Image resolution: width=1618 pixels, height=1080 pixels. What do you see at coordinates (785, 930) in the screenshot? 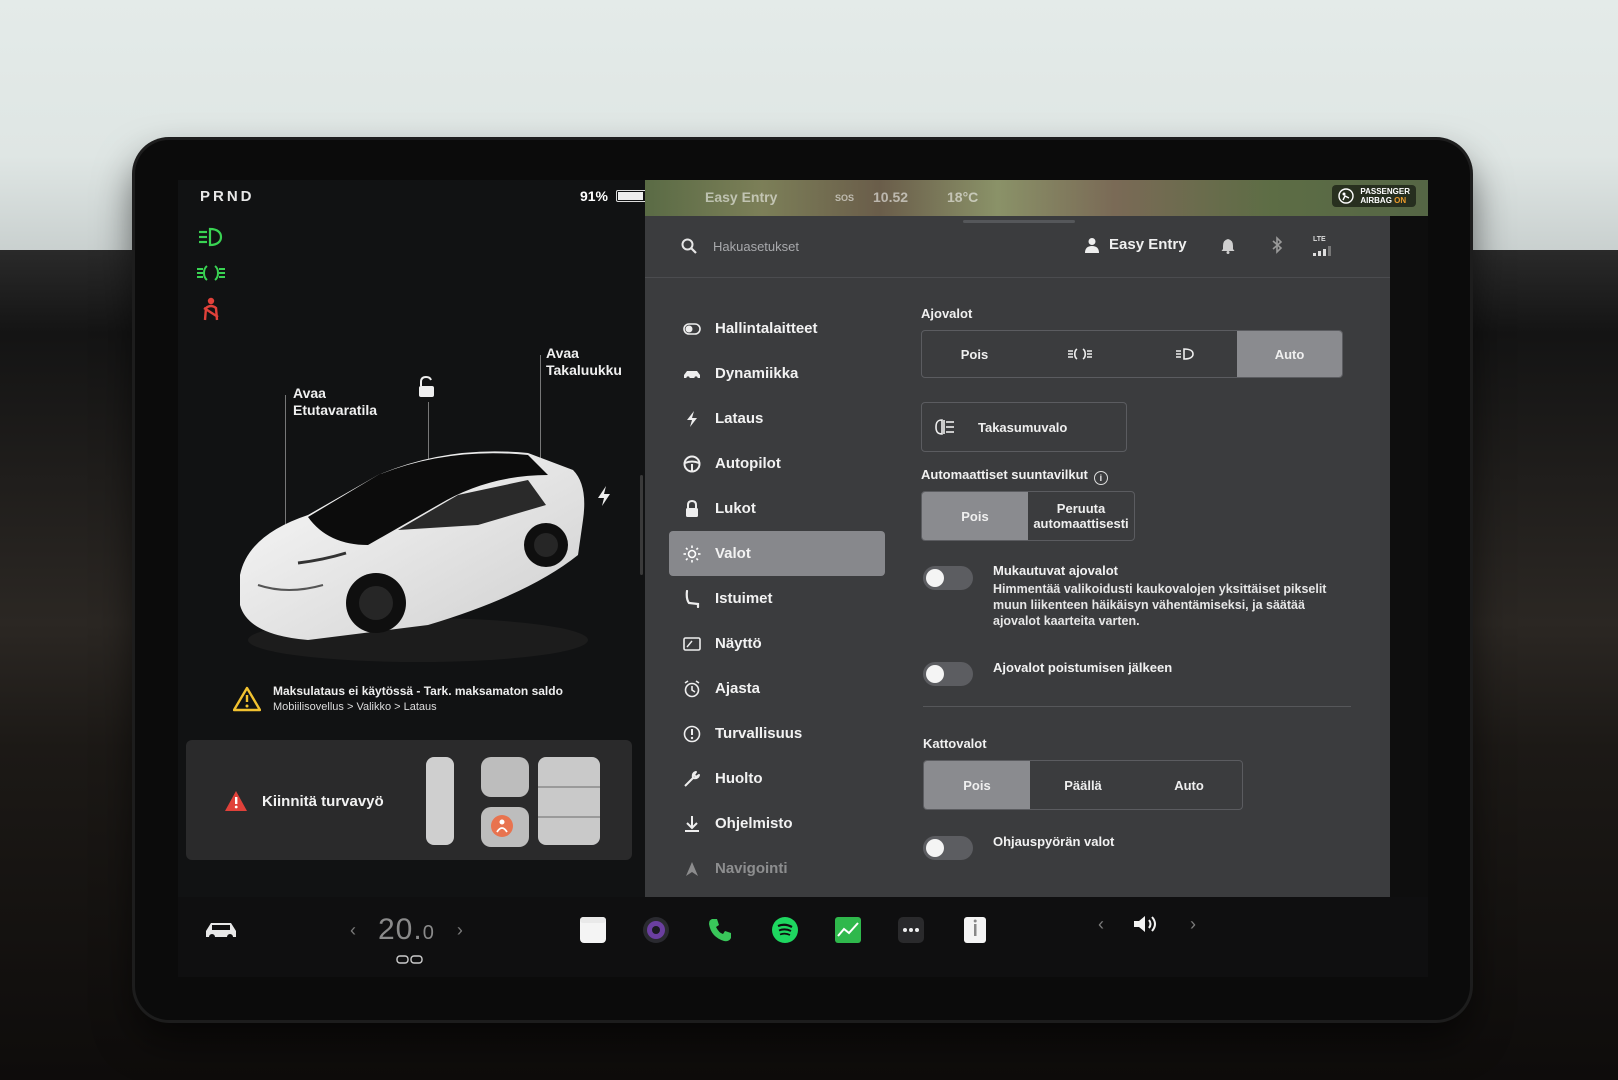
I see `spotify-icon` at bounding box center [785, 930].